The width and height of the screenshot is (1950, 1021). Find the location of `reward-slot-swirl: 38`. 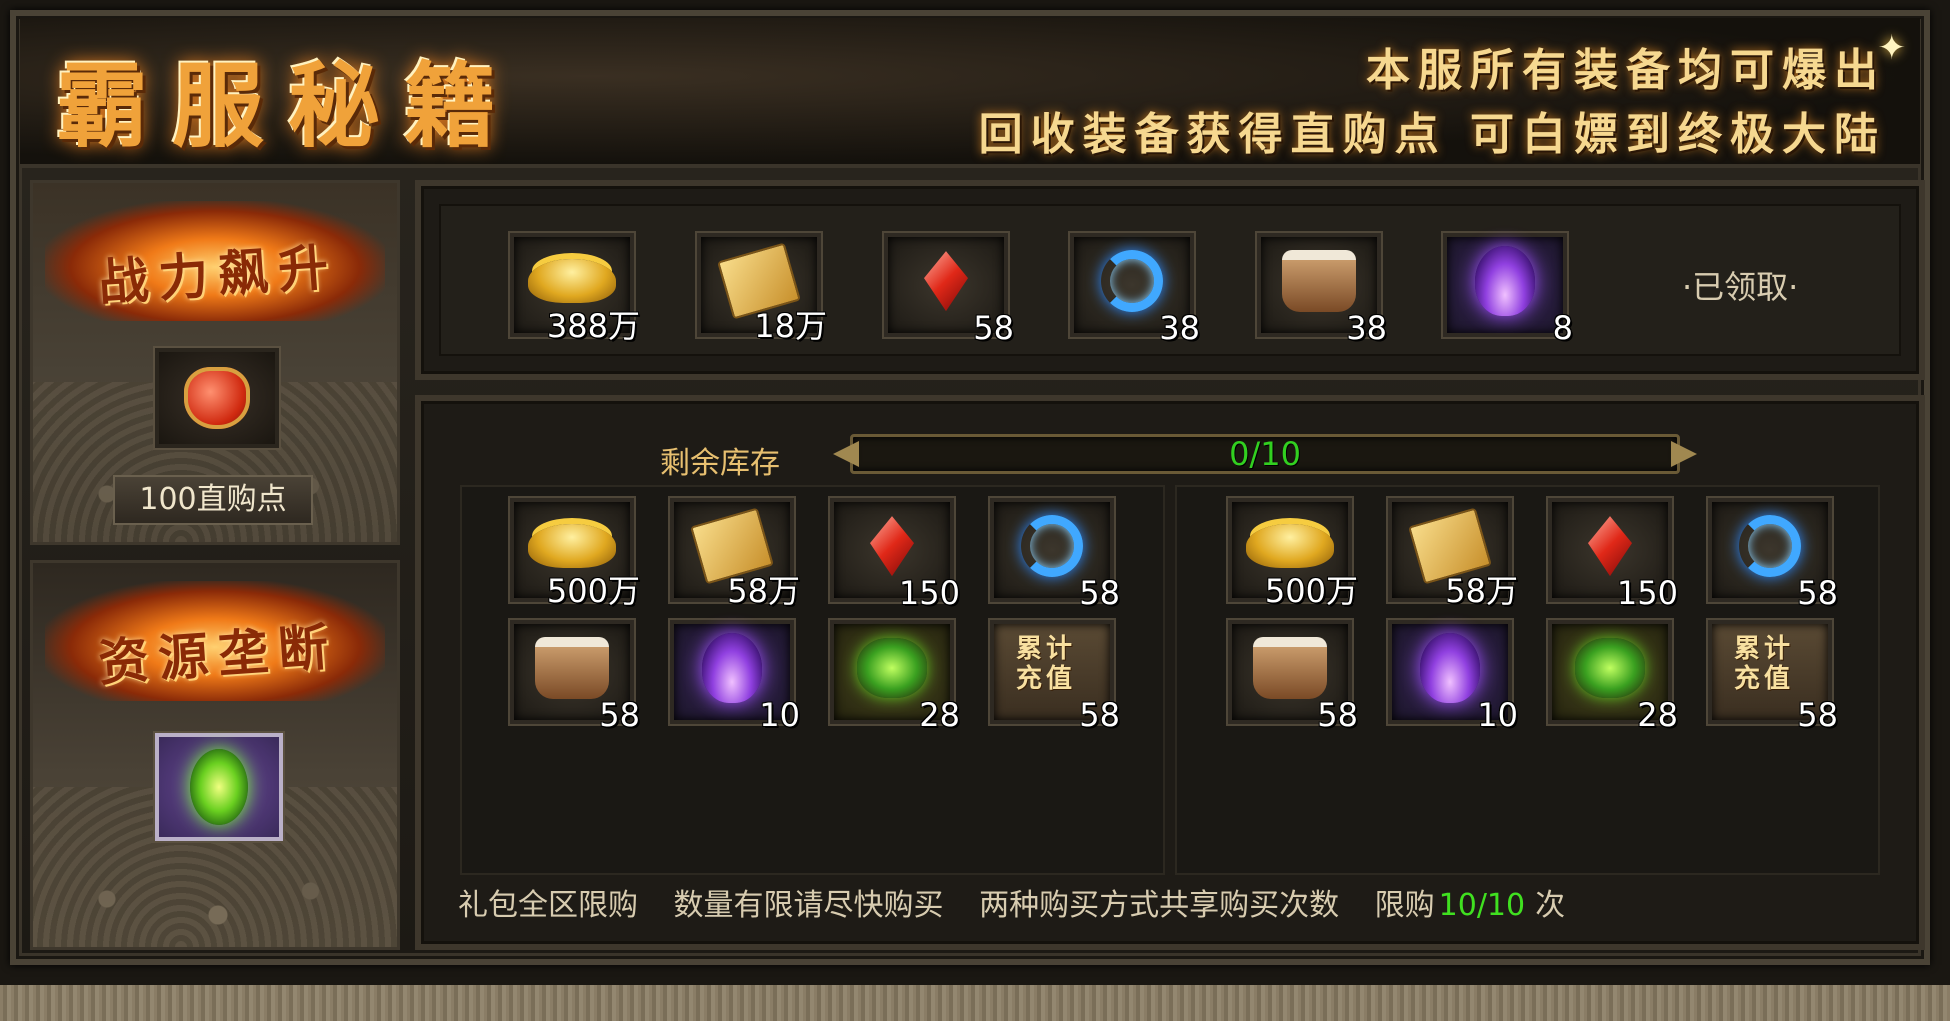

reward-slot-swirl: 38 is located at coordinates (1135, 290).